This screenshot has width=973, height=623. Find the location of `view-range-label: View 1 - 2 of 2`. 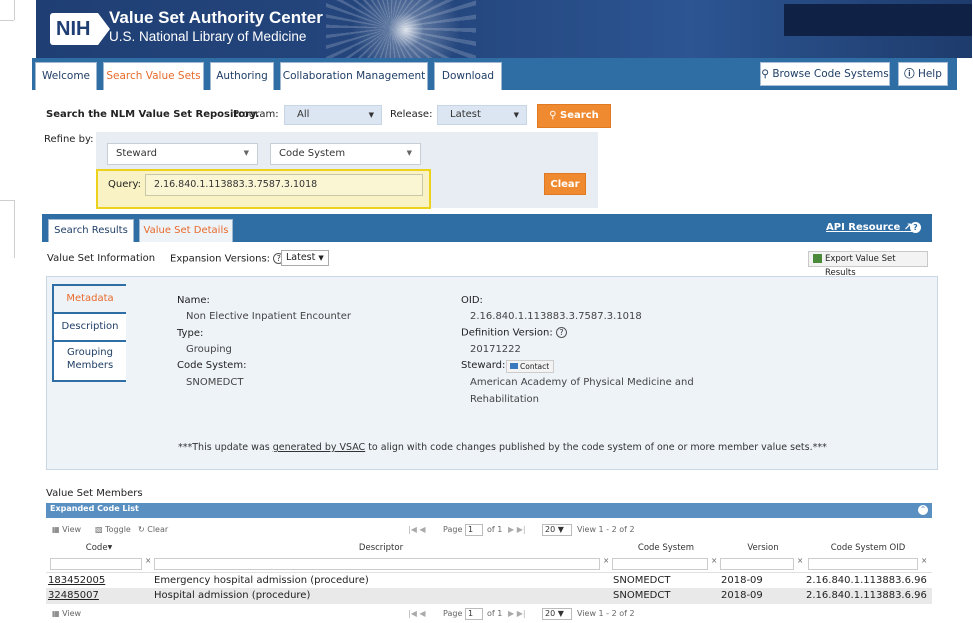

view-range-label: View 1 - 2 of 2 is located at coordinates (606, 529).